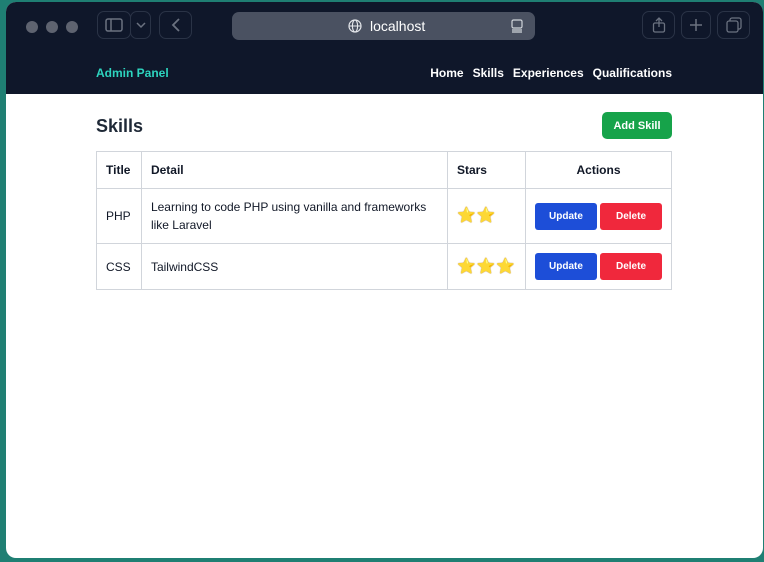 The image size is (764, 562). I want to click on reader-icon, so click(517, 26).